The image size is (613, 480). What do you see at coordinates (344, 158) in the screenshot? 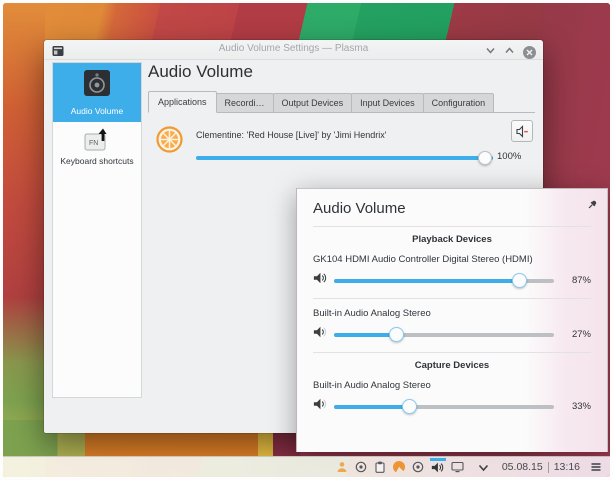
I see `application-volume-slider` at bounding box center [344, 158].